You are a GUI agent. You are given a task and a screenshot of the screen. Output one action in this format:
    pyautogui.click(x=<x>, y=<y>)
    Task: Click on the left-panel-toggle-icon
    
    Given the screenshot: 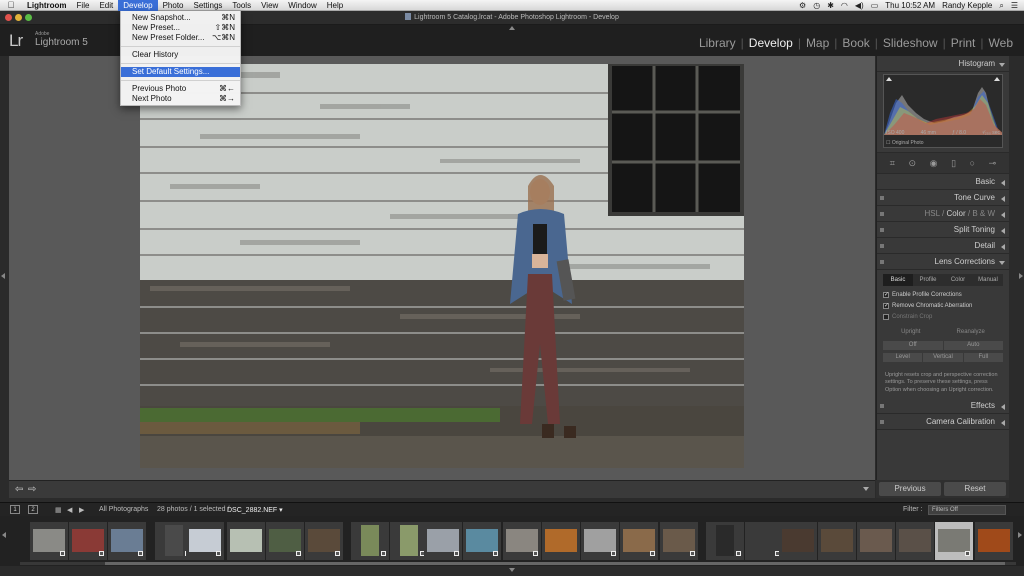 What is the action you would take?
    pyautogui.click(x=3, y=276)
    